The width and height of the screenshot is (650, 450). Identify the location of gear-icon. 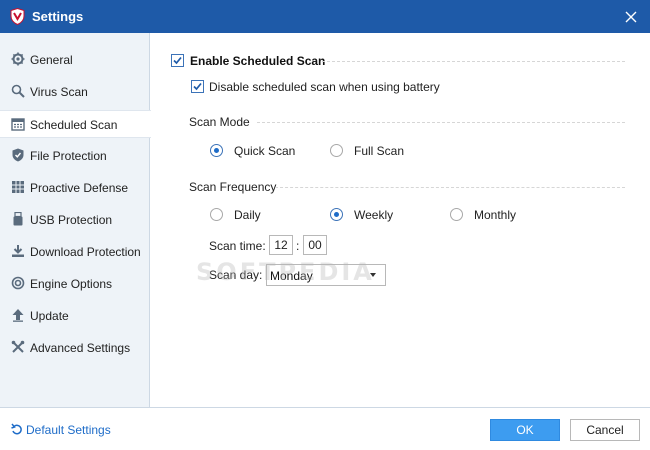
(18, 59).